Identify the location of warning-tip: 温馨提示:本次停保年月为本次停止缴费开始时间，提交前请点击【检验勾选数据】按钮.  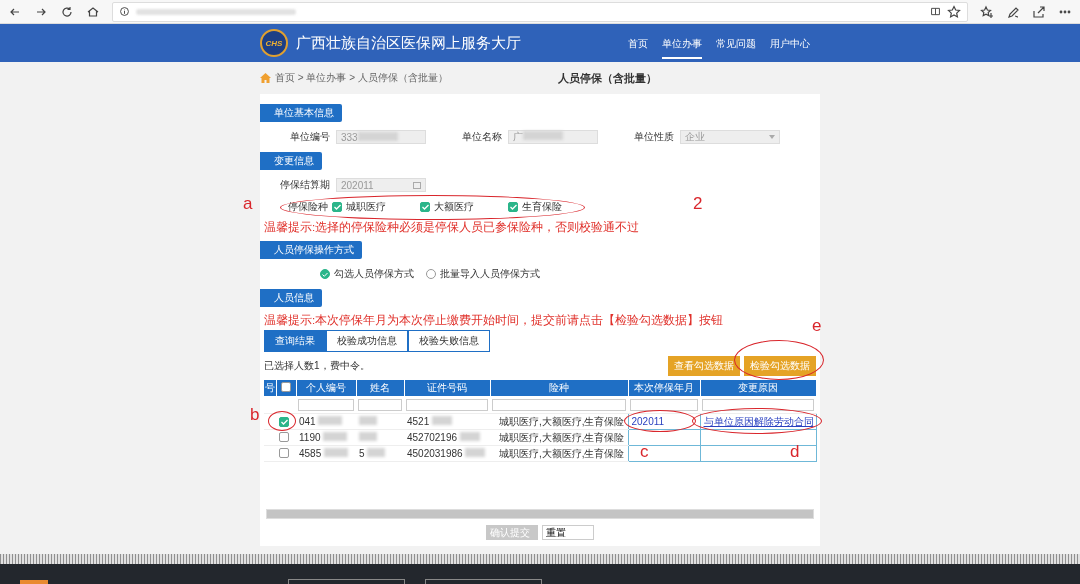
(494, 320).